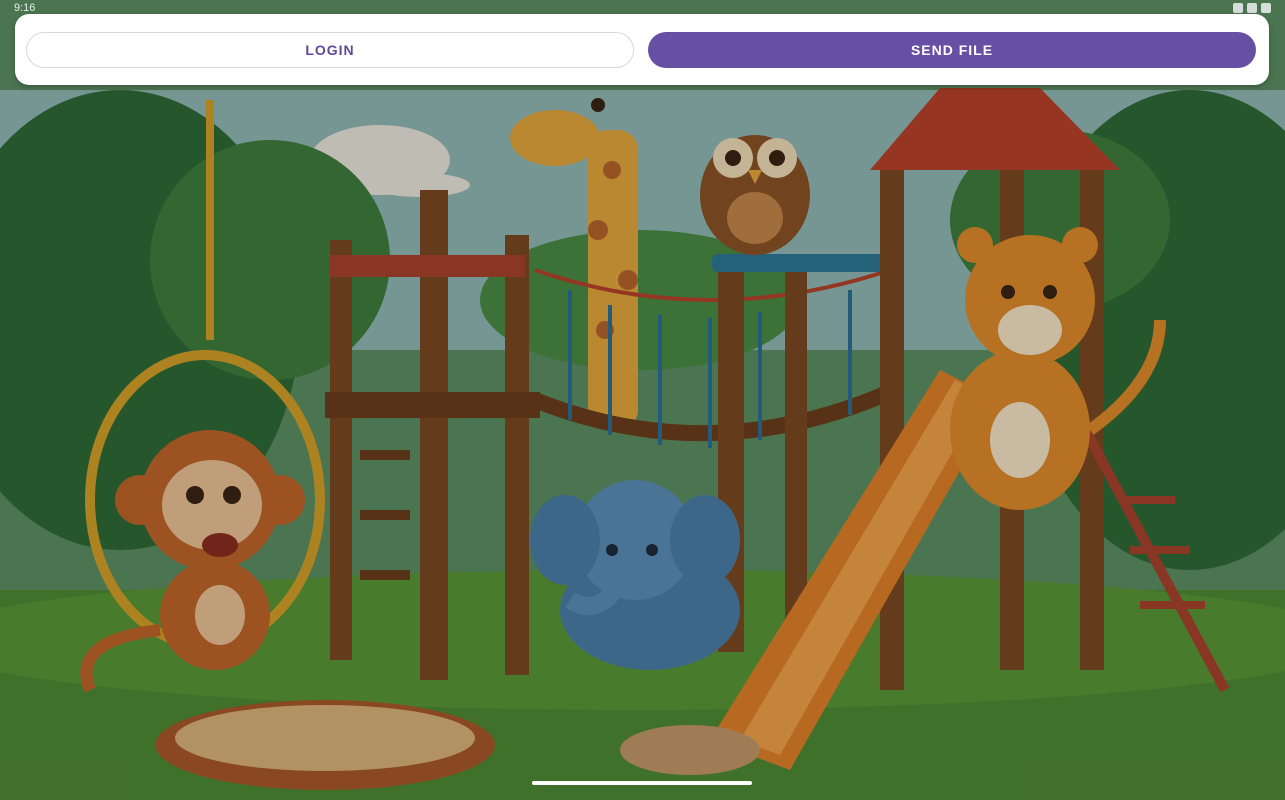 The height and width of the screenshot is (800, 1285). I want to click on status-icons, so click(1252, 8).